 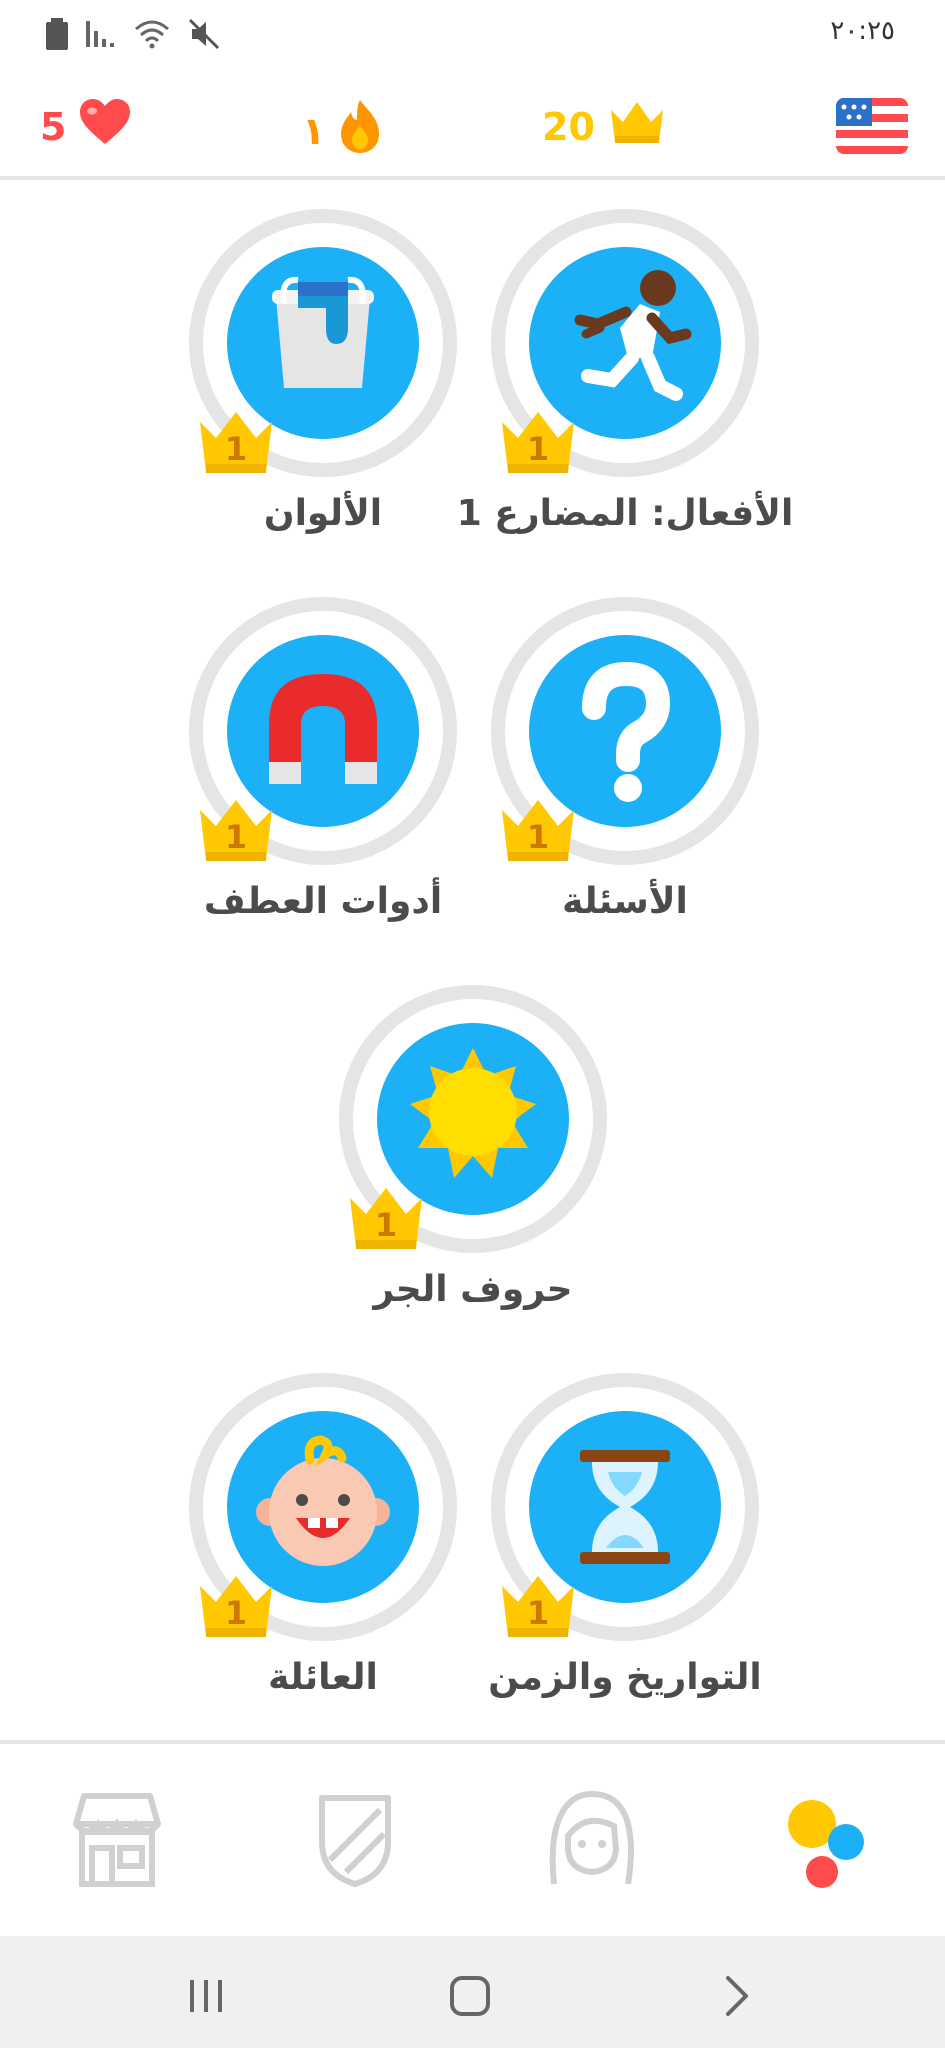 I want to click on skill-label: الألوان, so click(x=323, y=513).